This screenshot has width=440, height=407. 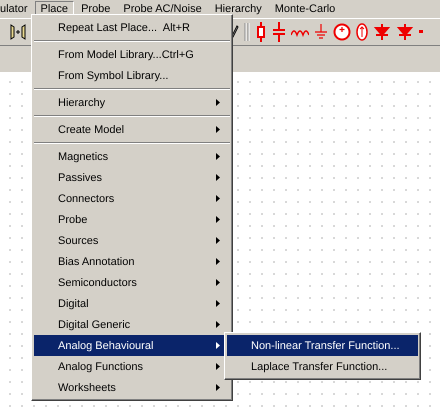 What do you see at coordinates (305, 9) in the screenshot?
I see `menu-bar-item: Monte-Carlo` at bounding box center [305, 9].